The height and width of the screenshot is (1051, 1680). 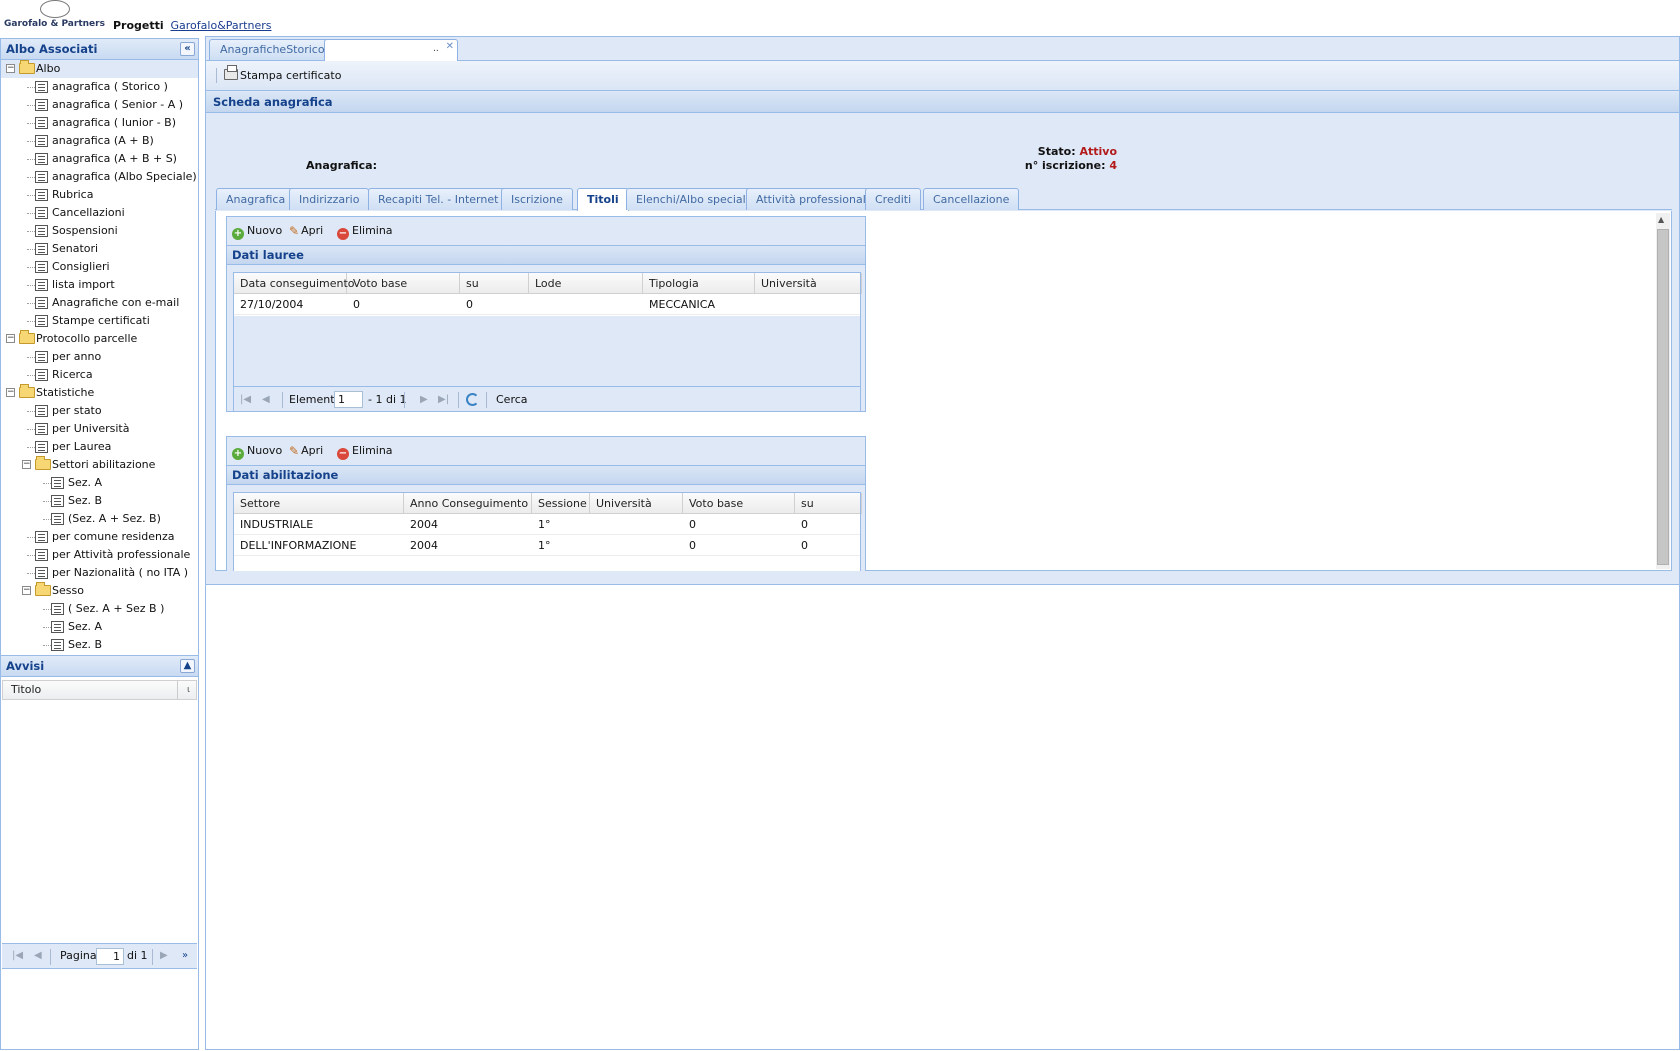 What do you see at coordinates (329, 199) in the screenshot?
I see `tab-indirizzario: Indirizzario` at bounding box center [329, 199].